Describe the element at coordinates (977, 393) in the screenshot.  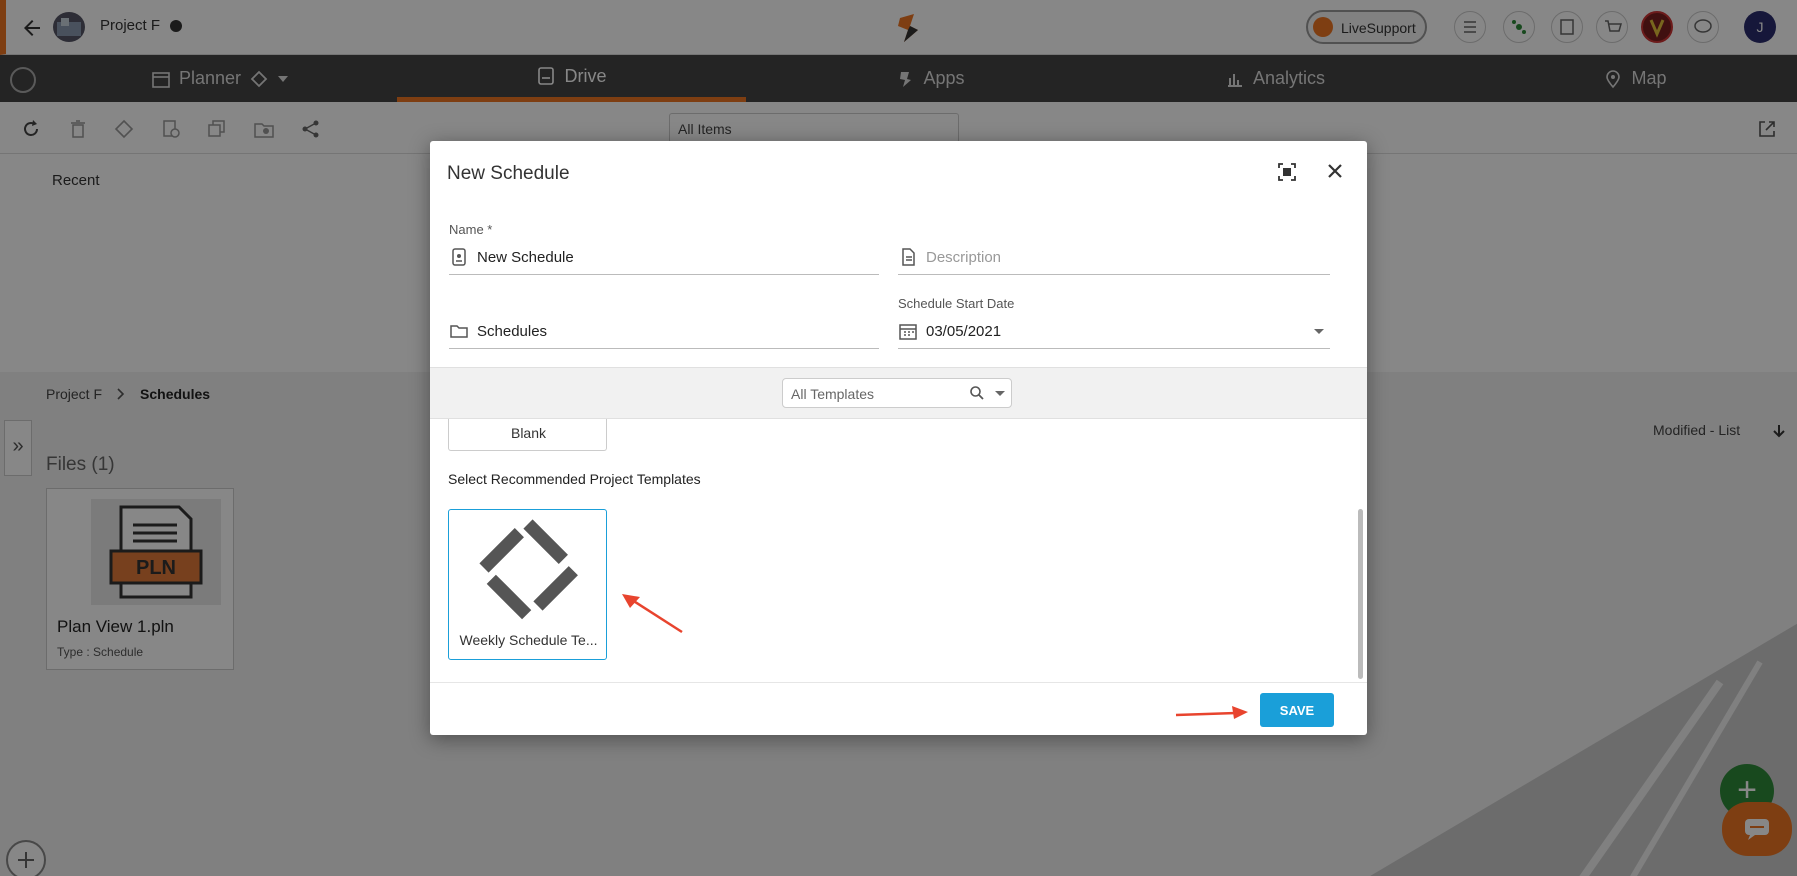
I see `search-icon` at that location.